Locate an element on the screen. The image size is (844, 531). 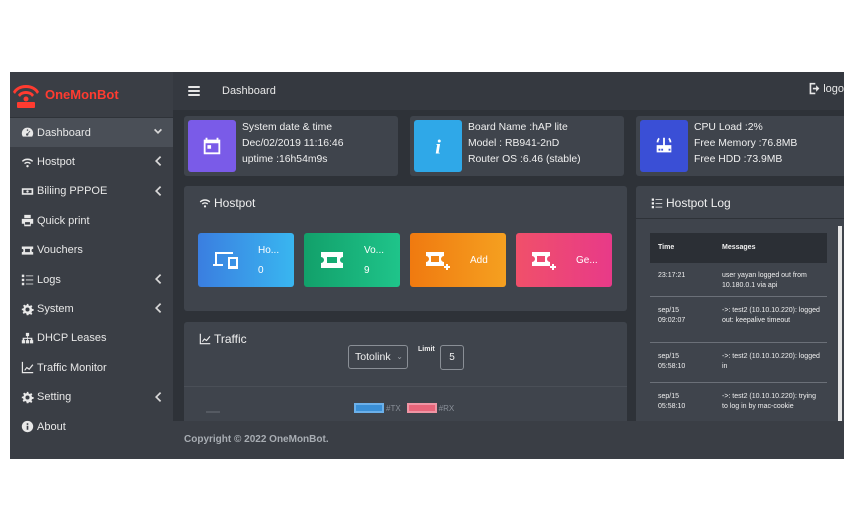
sidebar-item-traffic-monitor: Traffic Monitor is located at coordinates (91, 367).